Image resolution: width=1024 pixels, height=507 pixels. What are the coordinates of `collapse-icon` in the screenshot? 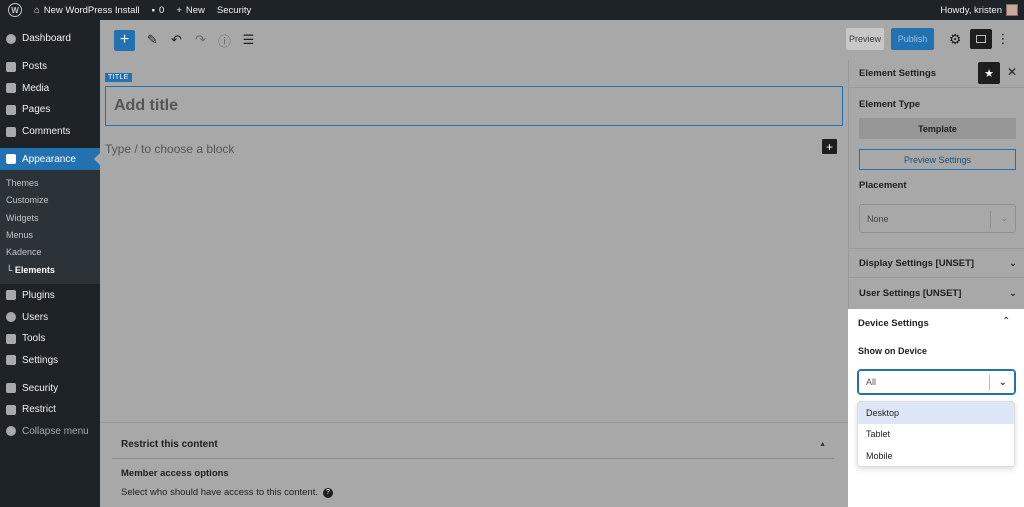 It's located at (11, 431).